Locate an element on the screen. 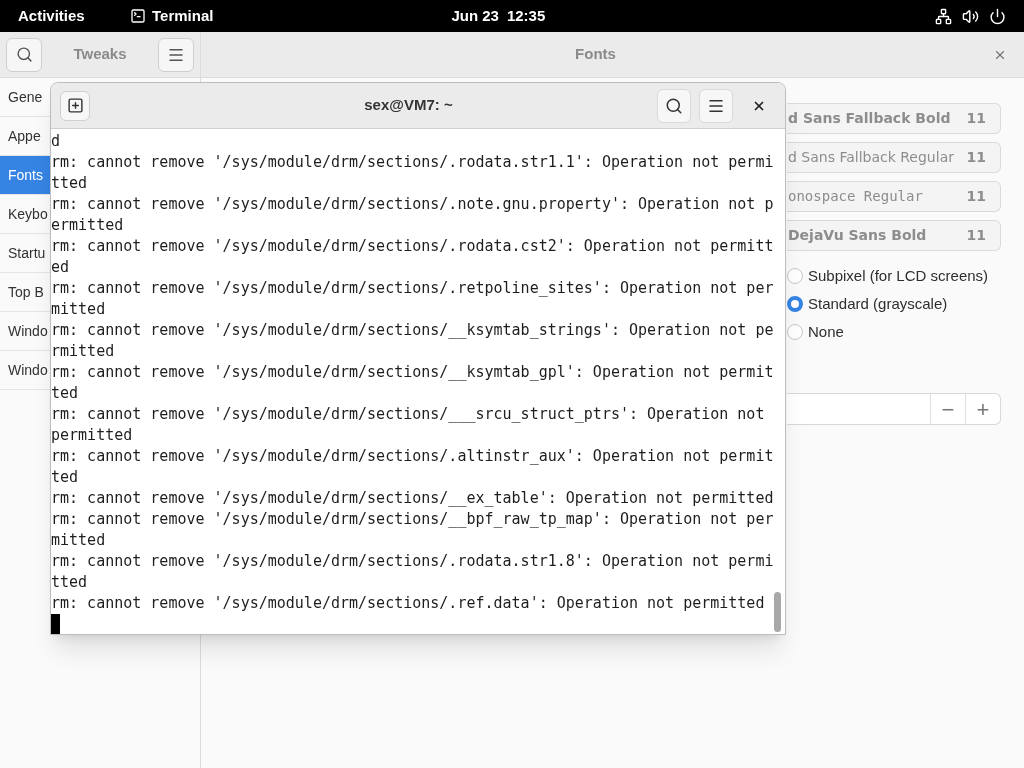 This screenshot has width=1024, height=768. terminal-line: rm: cannot remove '/sys/module/drm/sections/.retpoline_sites': Operation not per is located at coordinates (412, 288).